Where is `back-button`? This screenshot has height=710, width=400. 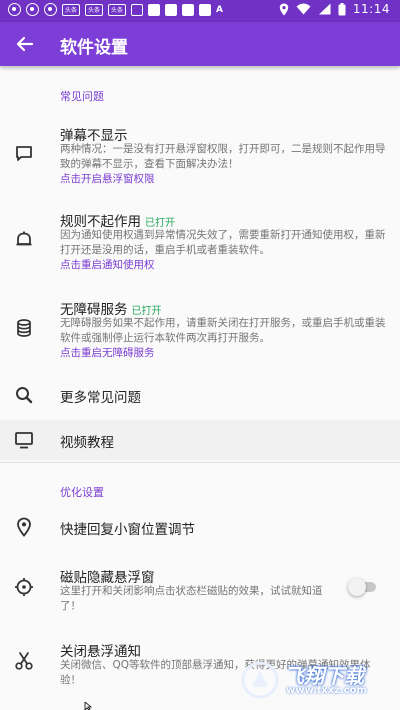
back-button is located at coordinates (24, 44).